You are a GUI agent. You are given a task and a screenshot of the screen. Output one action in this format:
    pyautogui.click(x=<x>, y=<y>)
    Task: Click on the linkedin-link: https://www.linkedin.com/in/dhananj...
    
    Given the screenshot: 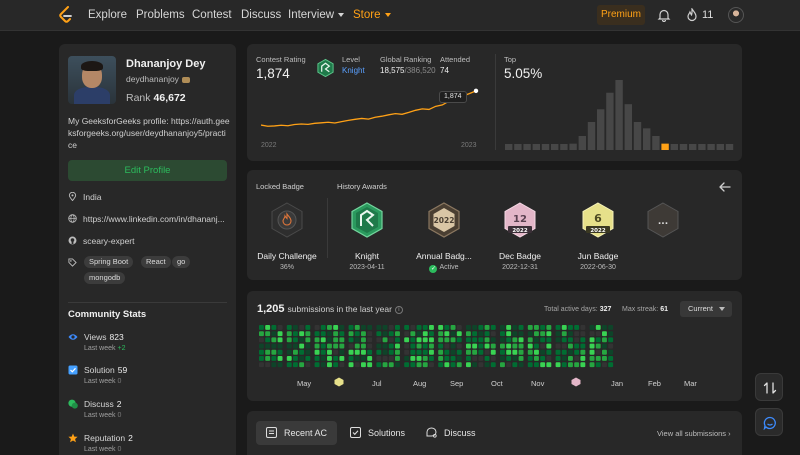 What is the action you would take?
    pyautogui.click(x=154, y=219)
    